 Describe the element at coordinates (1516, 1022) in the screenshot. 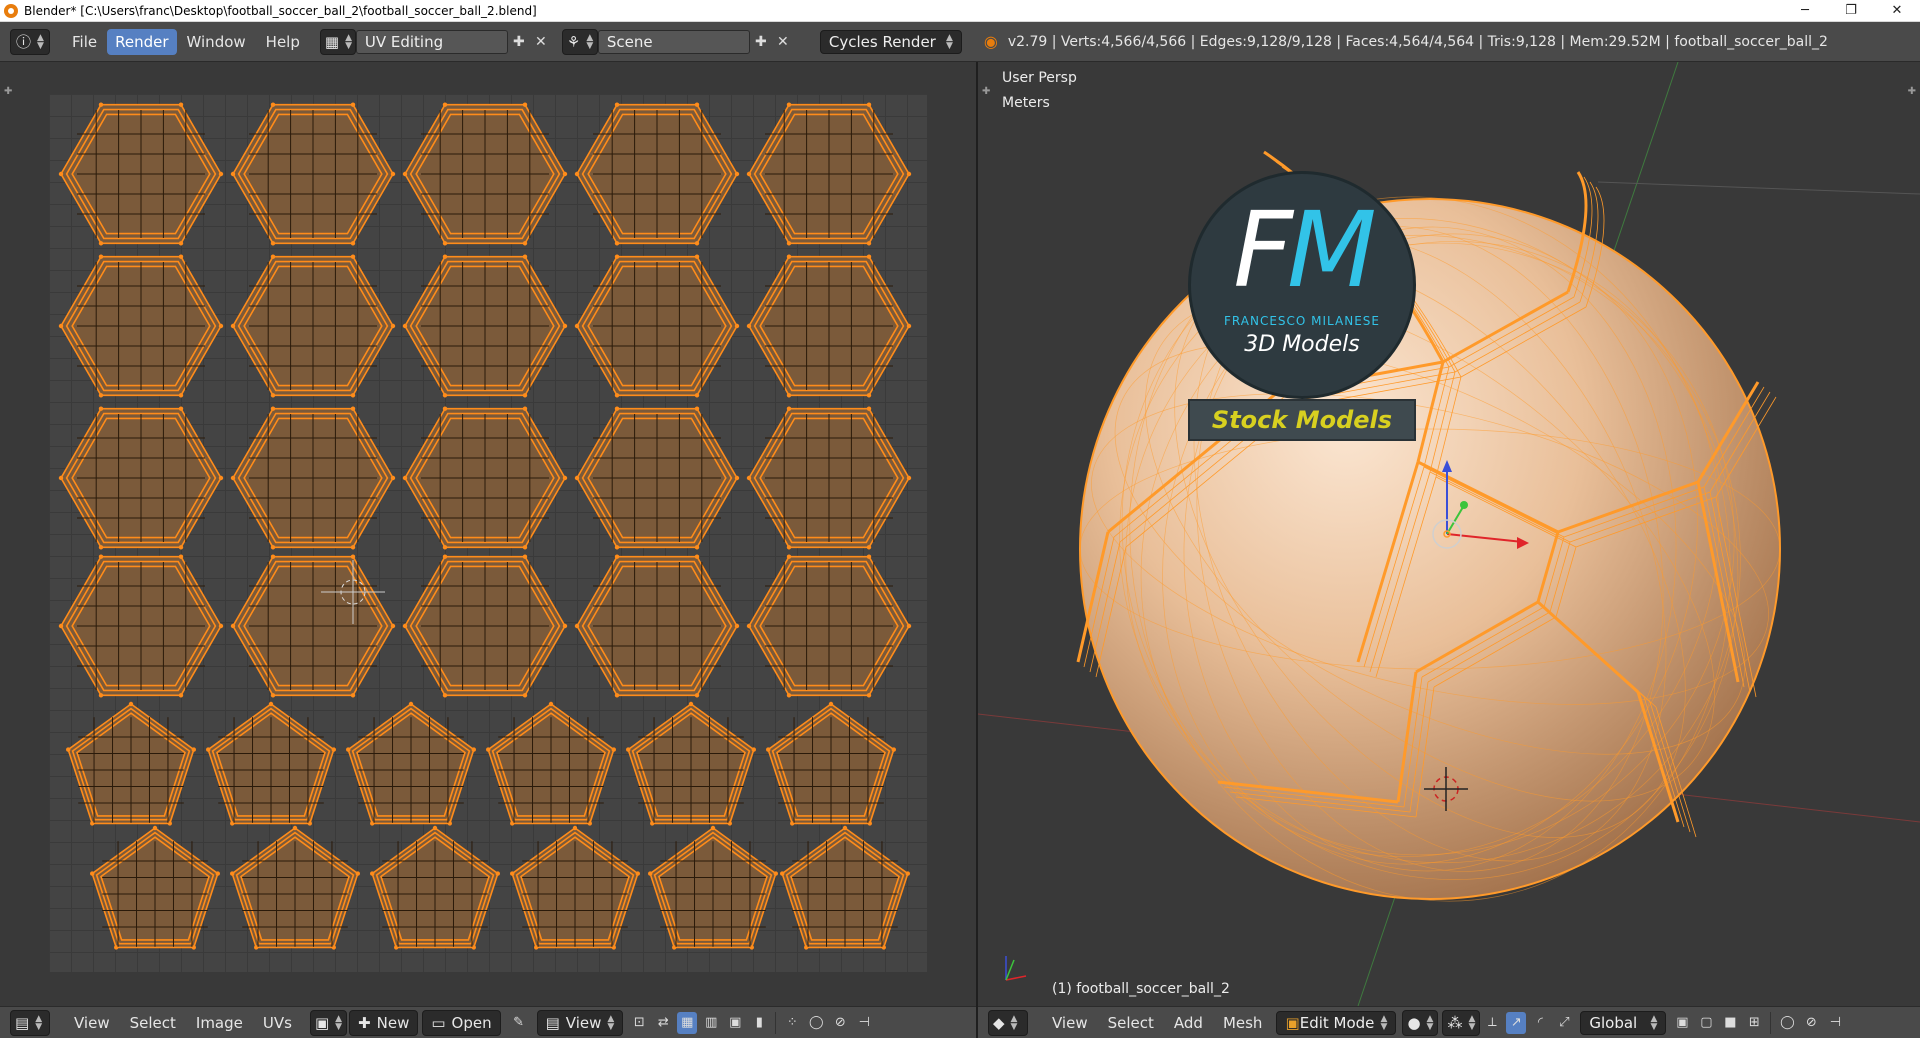

I see `translate-icon: ↗` at that location.